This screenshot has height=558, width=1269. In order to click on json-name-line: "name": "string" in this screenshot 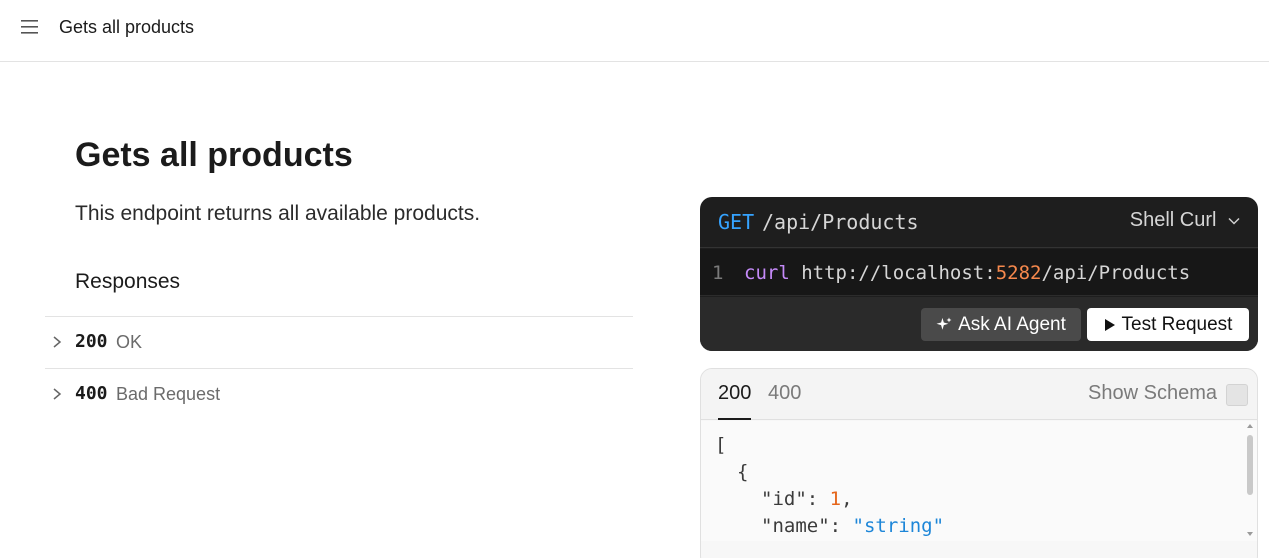, I will do `click(853, 526)`.